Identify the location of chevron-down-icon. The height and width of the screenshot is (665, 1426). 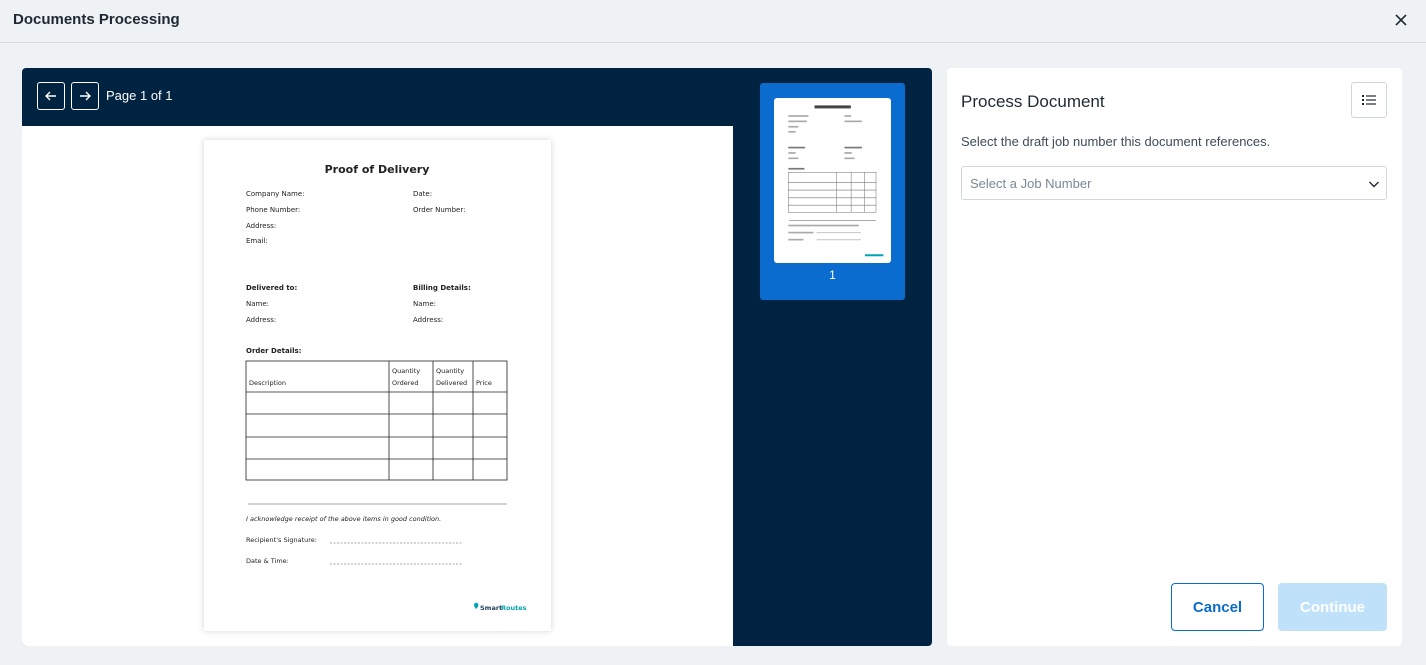
(1374, 184).